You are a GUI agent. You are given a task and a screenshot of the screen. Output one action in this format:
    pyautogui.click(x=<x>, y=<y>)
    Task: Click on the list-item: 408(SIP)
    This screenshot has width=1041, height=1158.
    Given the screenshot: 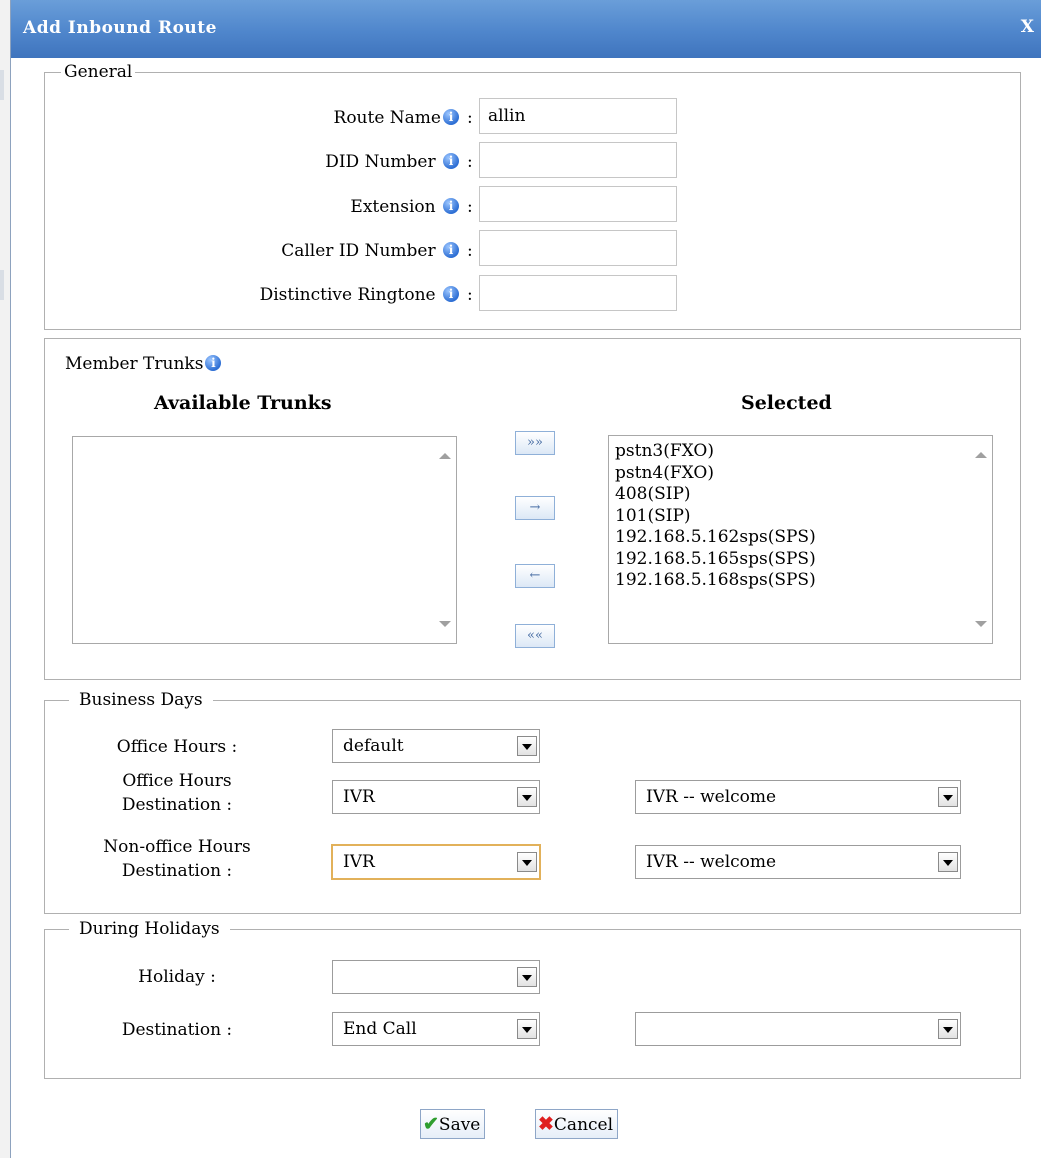 What is the action you would take?
    pyautogui.click(x=800, y=495)
    